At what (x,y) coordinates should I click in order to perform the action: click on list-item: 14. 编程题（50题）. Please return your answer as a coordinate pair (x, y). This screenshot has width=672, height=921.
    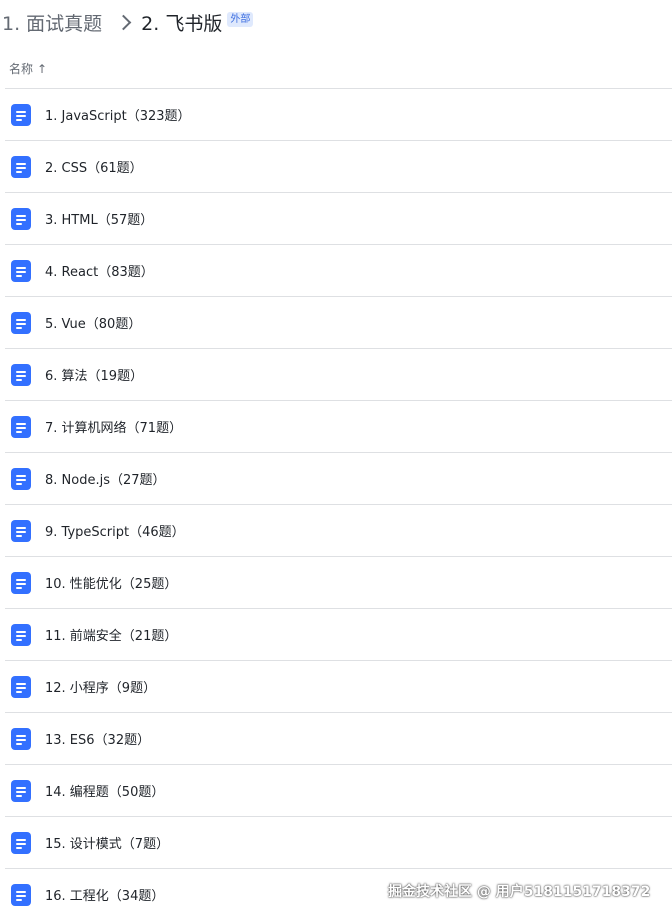
    Looking at the image, I should click on (338, 790).